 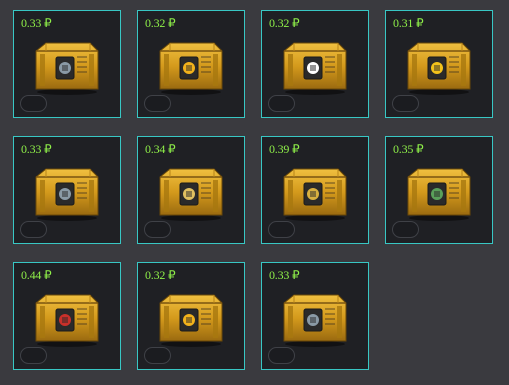 I want to click on case-card: 0.39 ₽, so click(x=315, y=190).